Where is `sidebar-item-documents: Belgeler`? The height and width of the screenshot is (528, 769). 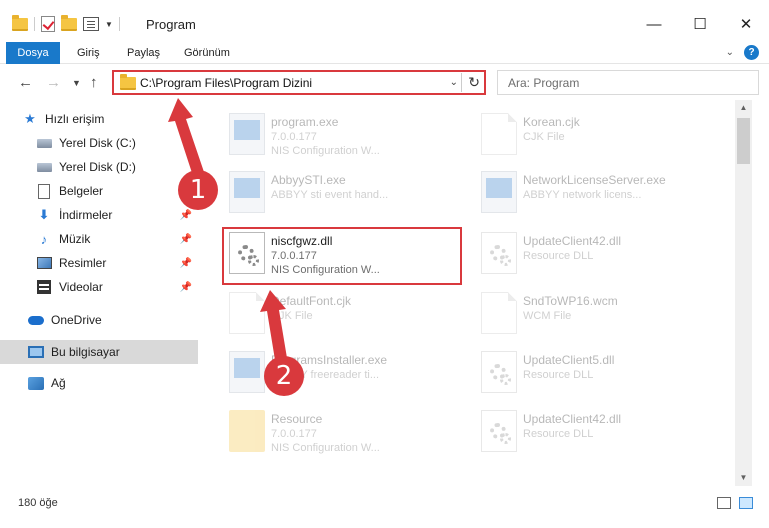
sidebar-item-documents: Belgeler is located at coordinates (99, 191).